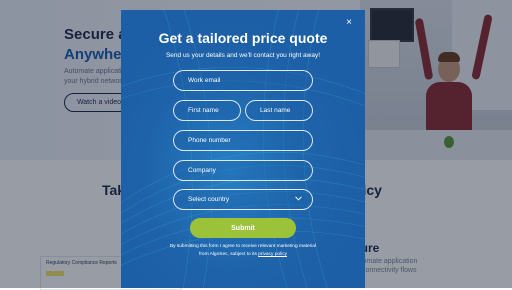  I want to click on last-name-field: Last name, so click(279, 110).